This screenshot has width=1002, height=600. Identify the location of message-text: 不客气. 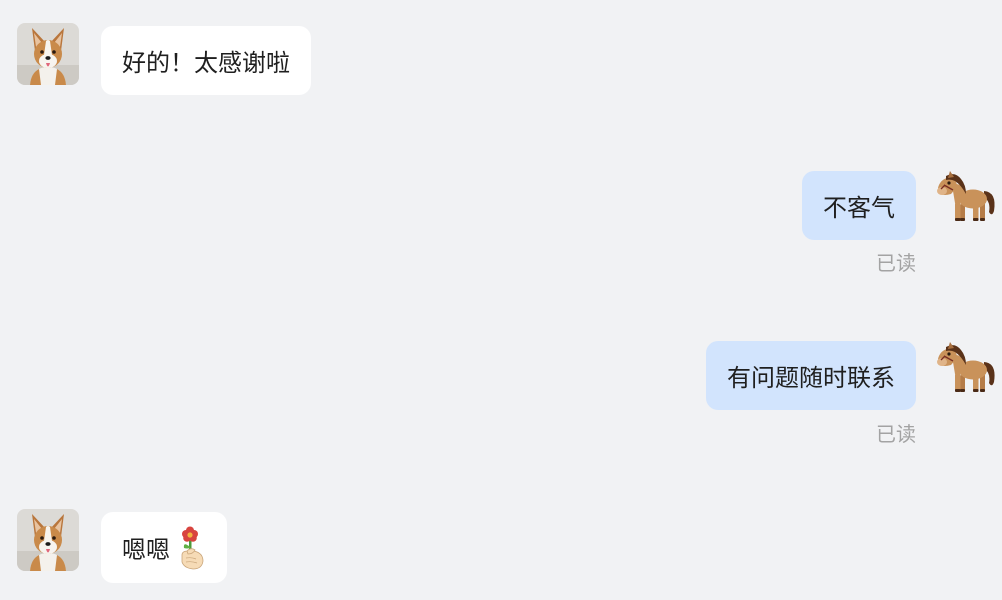
(859, 208).